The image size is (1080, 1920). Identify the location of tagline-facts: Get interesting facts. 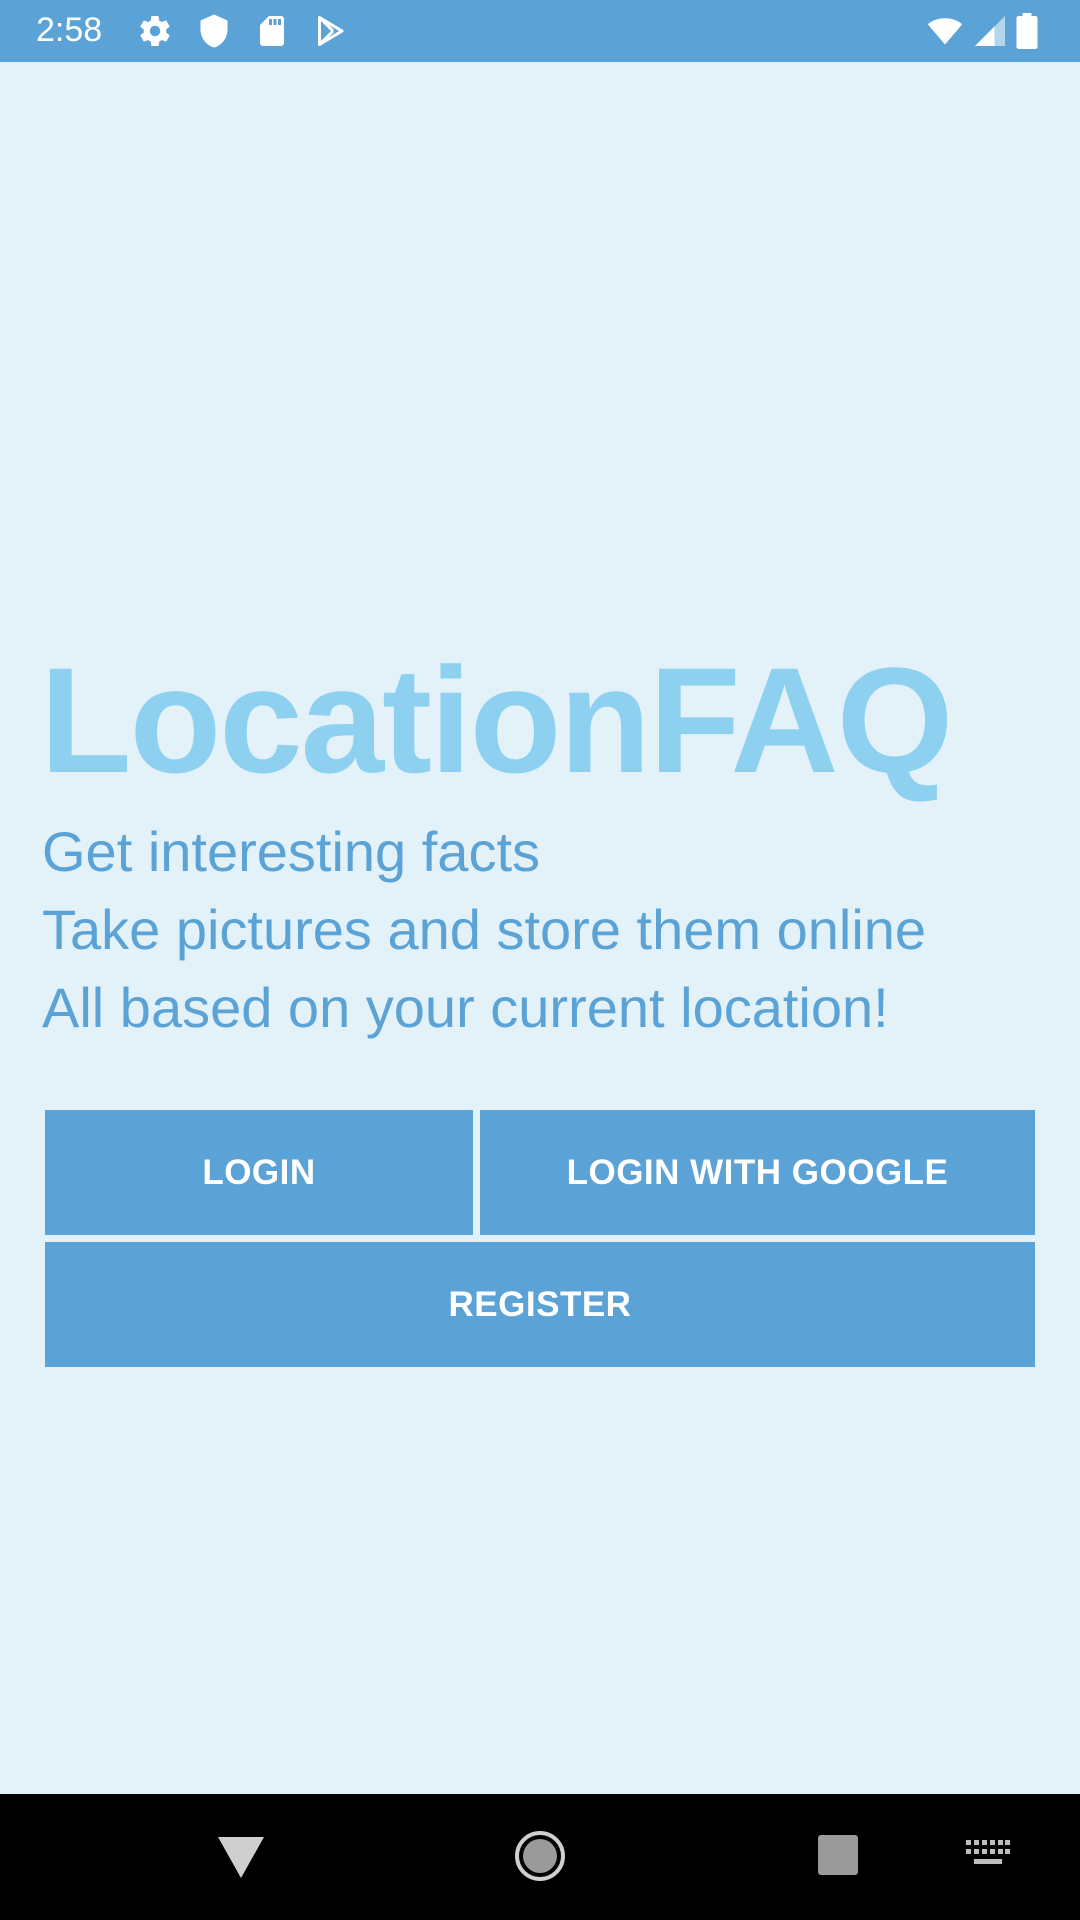
(291, 851).